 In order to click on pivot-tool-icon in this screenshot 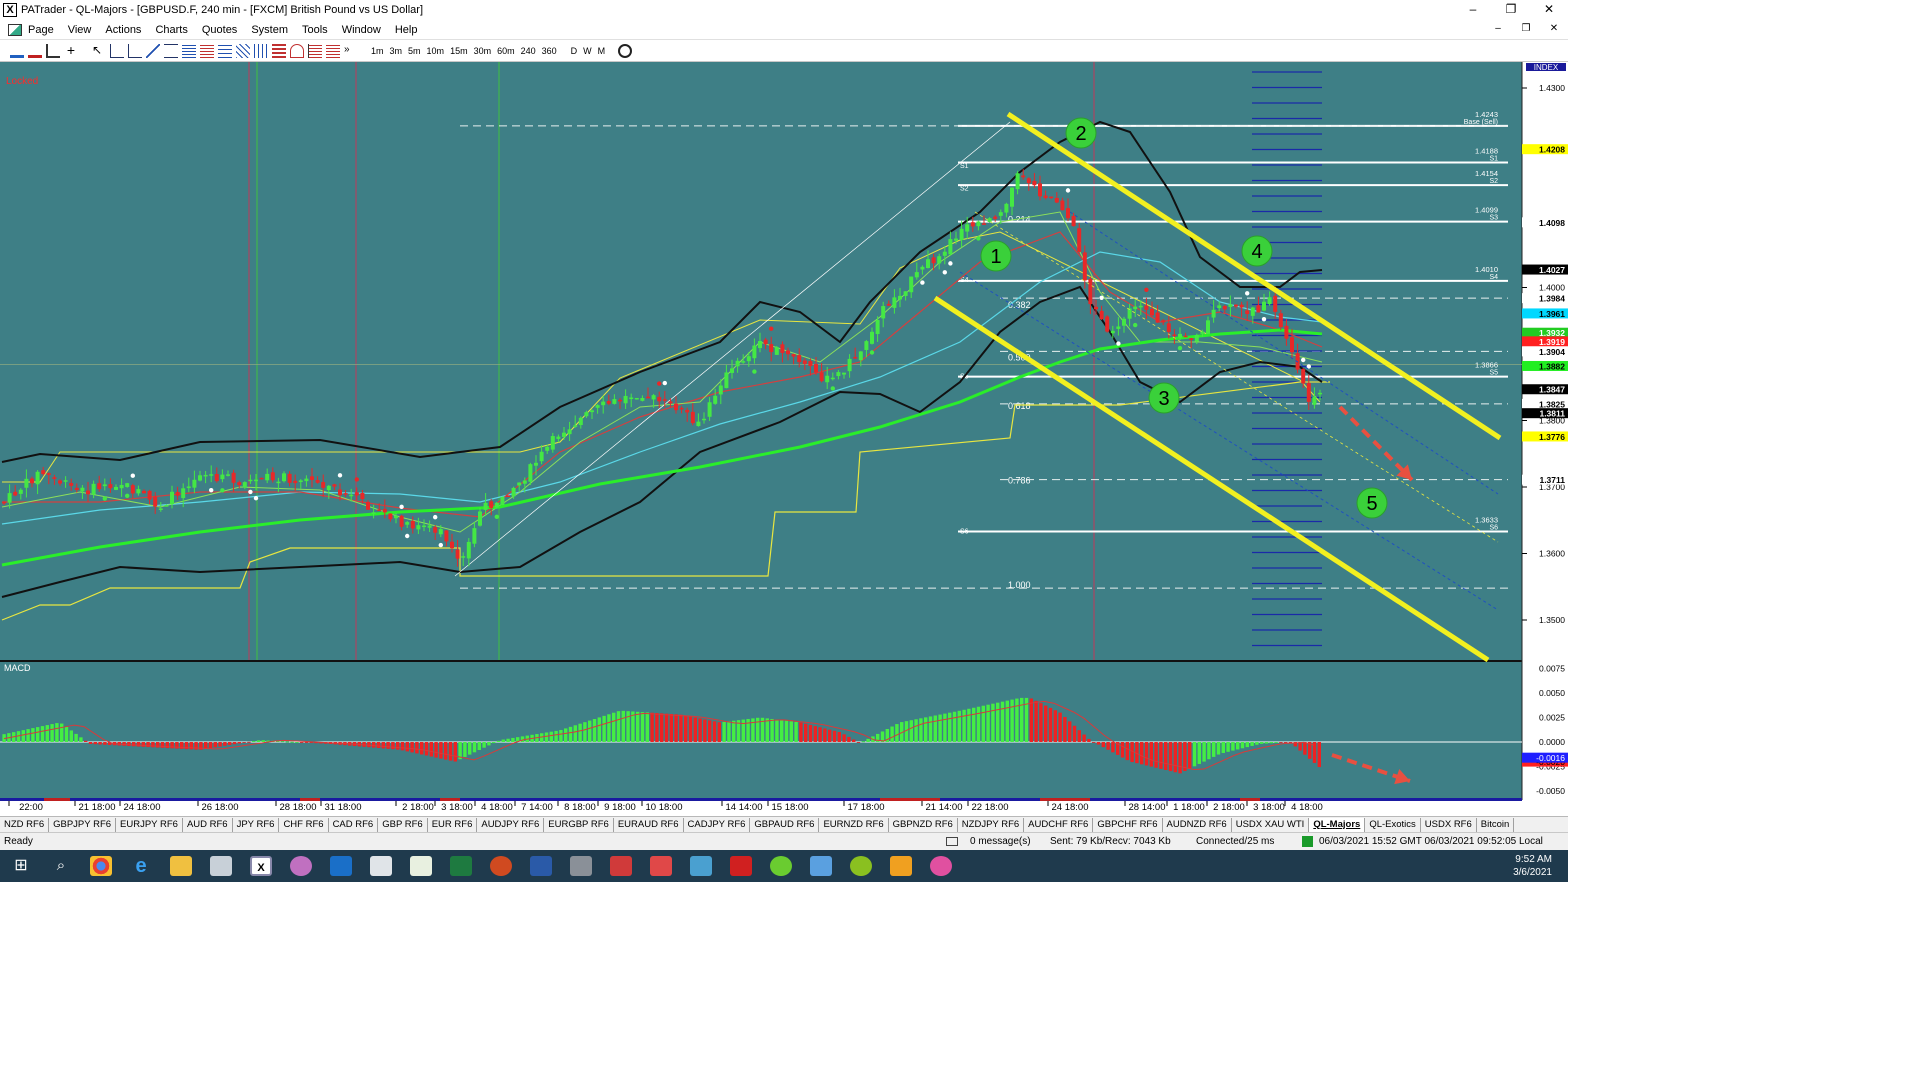, I will do `click(225, 50)`.